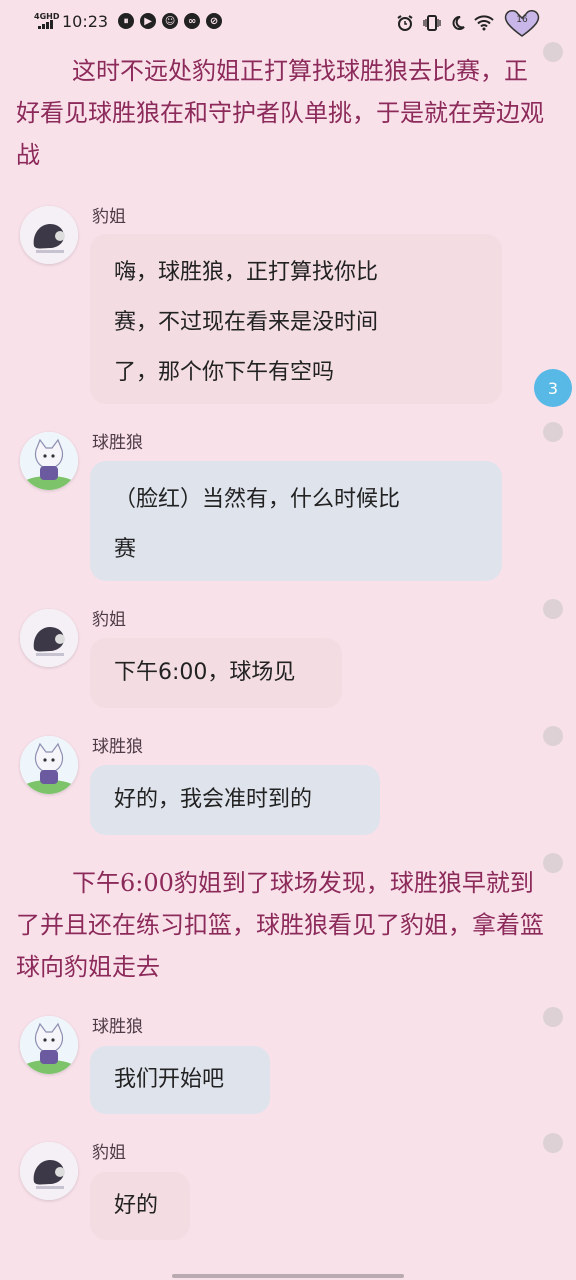  I want to click on link-app-icon: ⊘, so click(214, 21).